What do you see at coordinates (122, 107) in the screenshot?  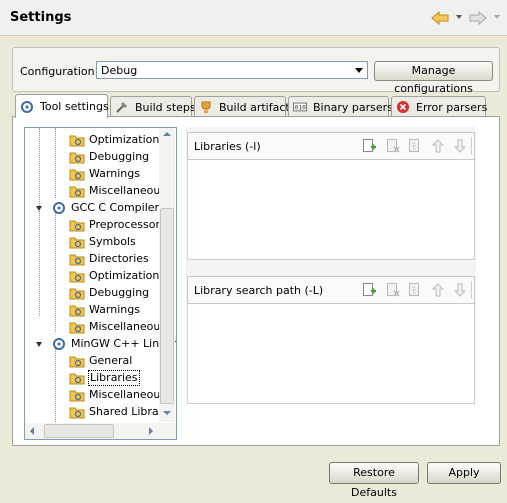 I see `build-steps-icon` at bounding box center [122, 107].